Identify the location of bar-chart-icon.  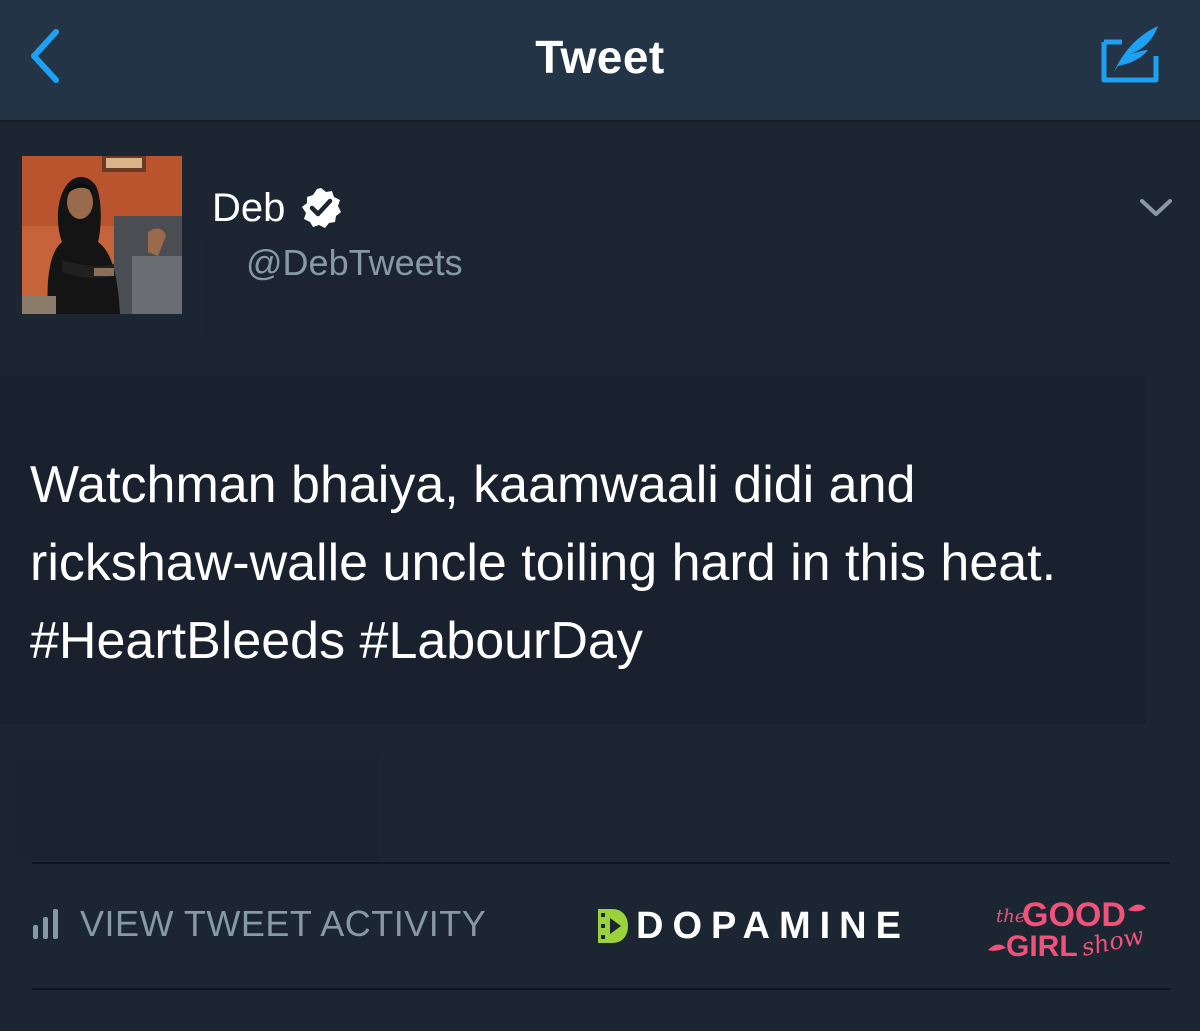
(45, 924).